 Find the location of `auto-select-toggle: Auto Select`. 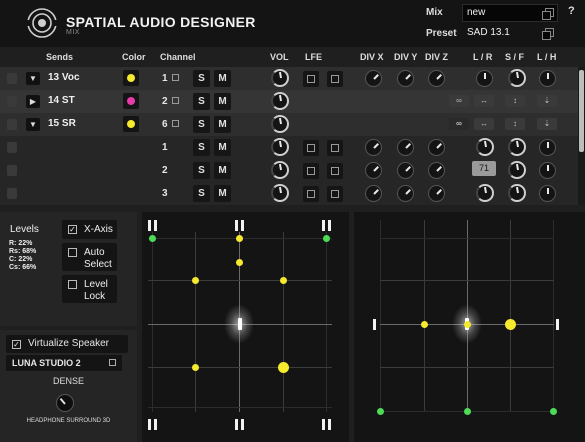

auto-select-toggle: Auto Select is located at coordinates (89, 257).